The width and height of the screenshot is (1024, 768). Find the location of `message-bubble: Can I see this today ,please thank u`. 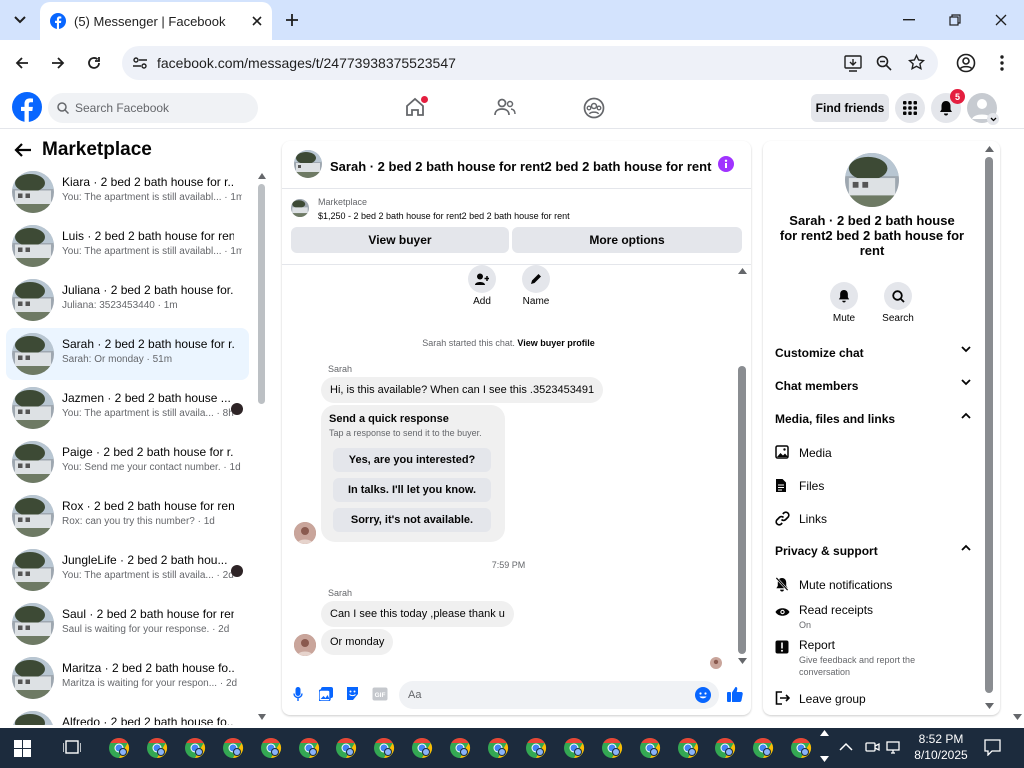

message-bubble: Can I see this today ,please thank u is located at coordinates (417, 614).